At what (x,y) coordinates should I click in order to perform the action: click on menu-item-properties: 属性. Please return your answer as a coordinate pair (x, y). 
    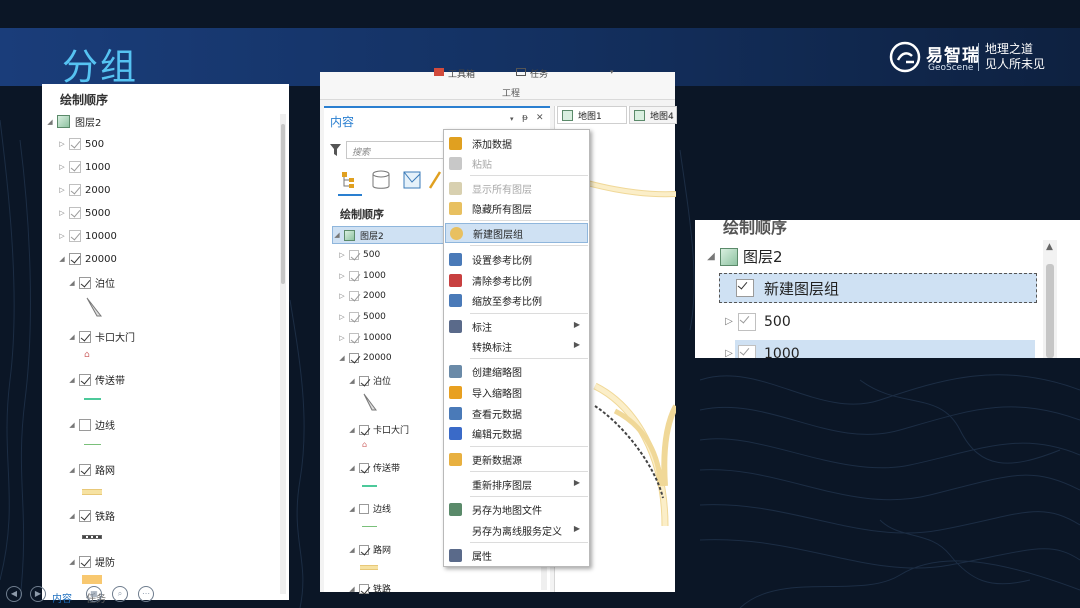
    Looking at the image, I should click on (516, 555).